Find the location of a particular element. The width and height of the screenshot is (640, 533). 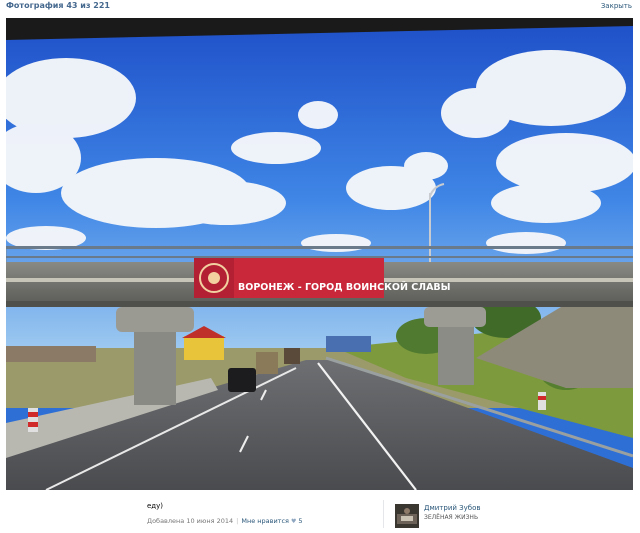

heart-icon: ♥ is located at coordinates (293, 521).